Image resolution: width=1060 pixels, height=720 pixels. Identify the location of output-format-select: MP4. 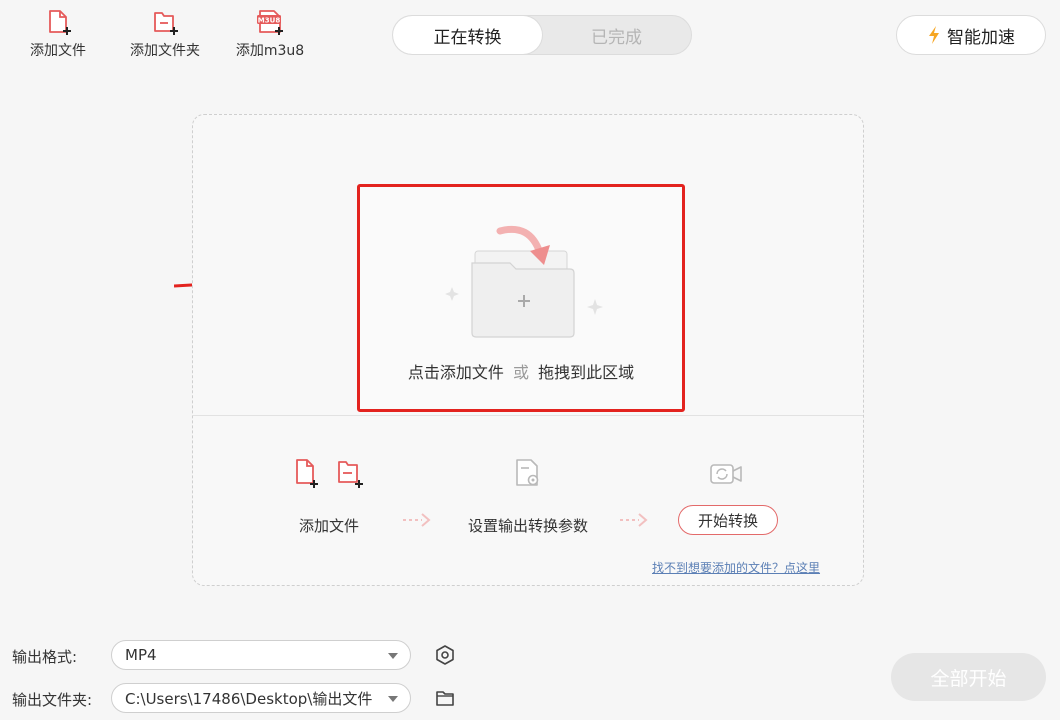
(261, 655).